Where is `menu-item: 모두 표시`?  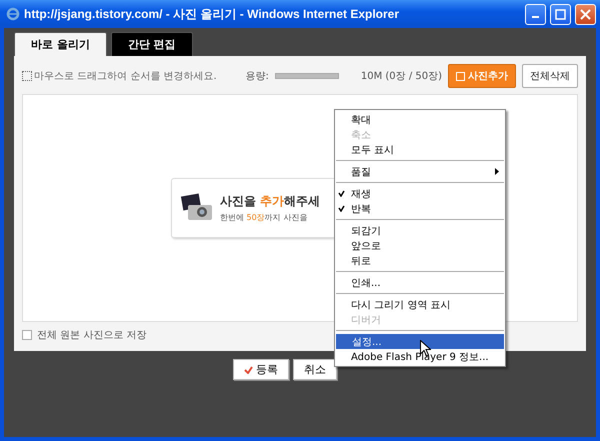
menu-item: 모두 표시 is located at coordinates (420, 149).